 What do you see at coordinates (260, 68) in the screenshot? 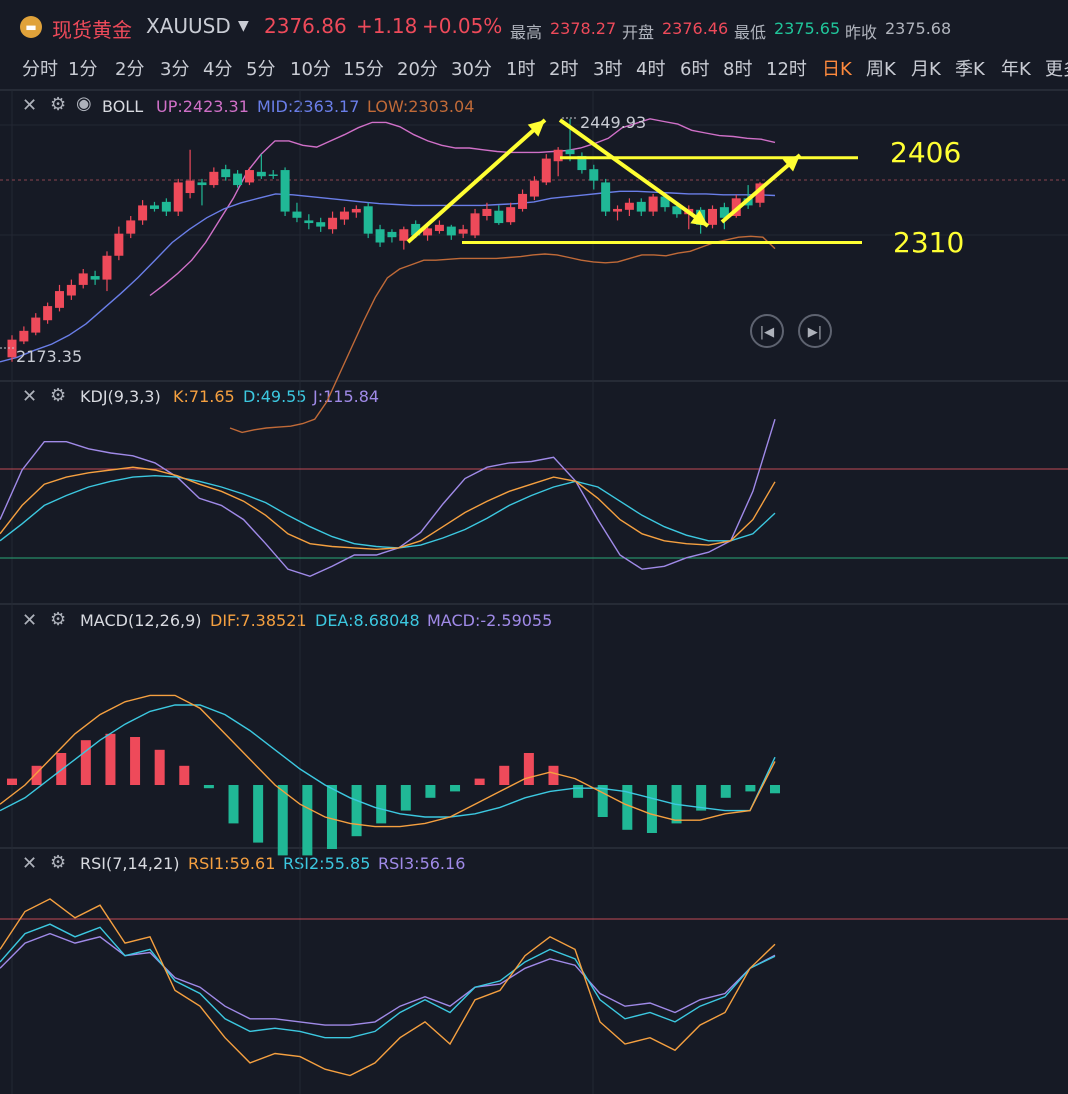
I see `period-tab-5: 5分` at bounding box center [260, 68].